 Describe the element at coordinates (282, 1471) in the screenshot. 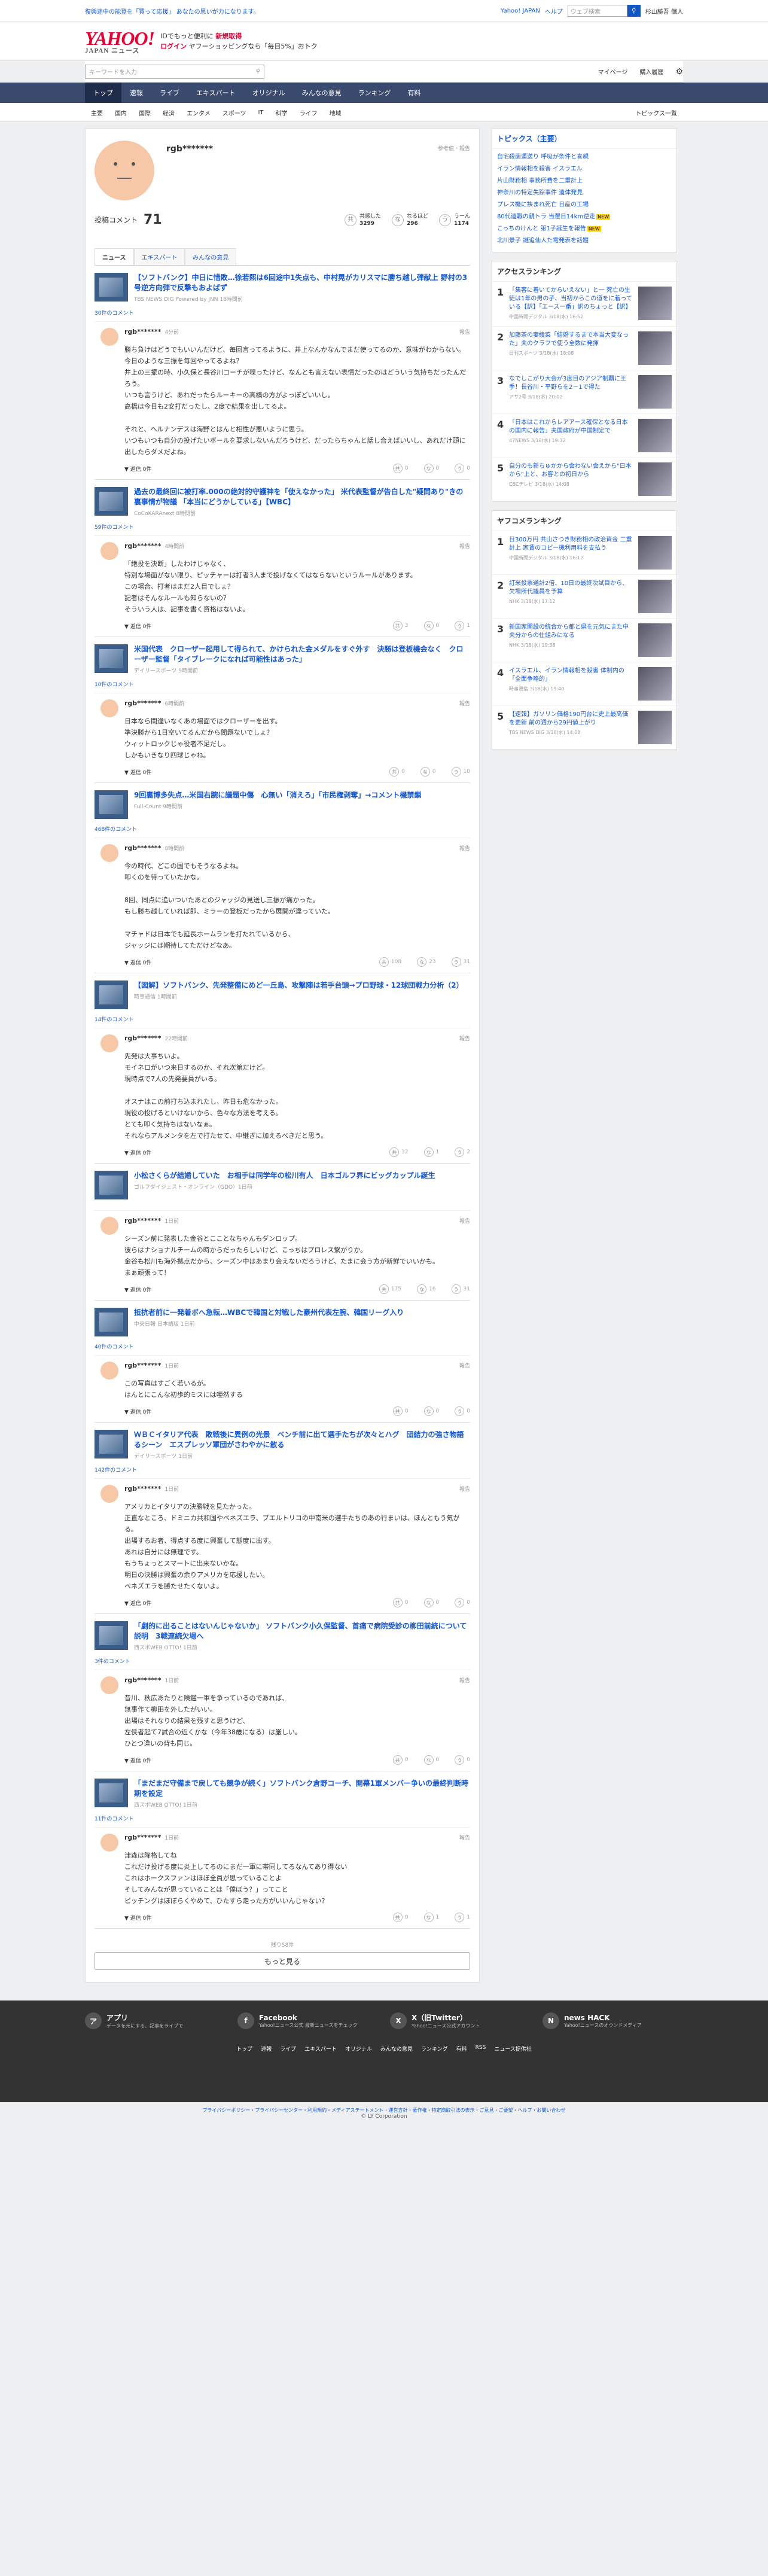

I see `comment-count-link: 142件のコメント` at that location.